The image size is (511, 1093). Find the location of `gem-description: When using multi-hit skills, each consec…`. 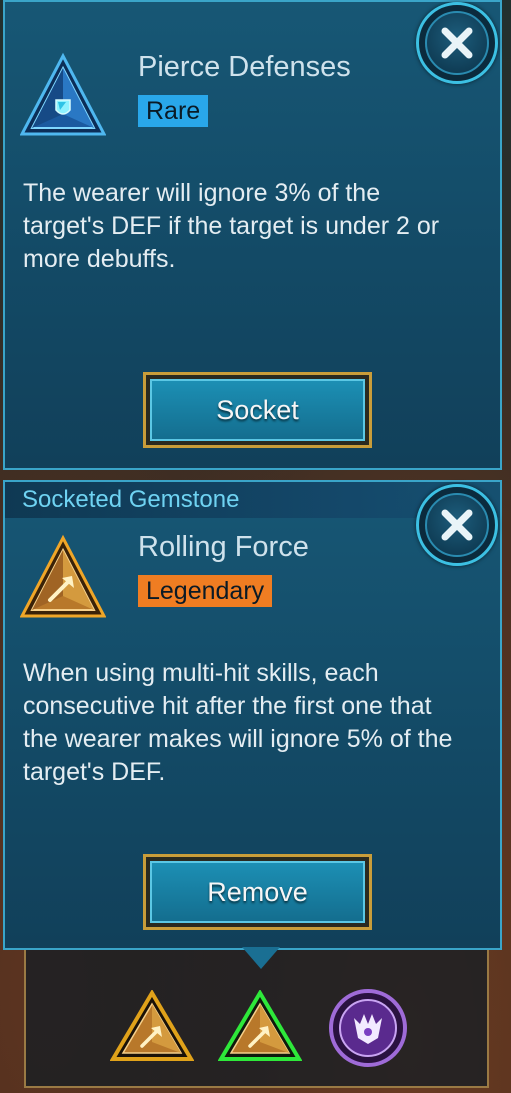

gem-description: When using multi-hit skills, each consec… is located at coordinates (238, 722).